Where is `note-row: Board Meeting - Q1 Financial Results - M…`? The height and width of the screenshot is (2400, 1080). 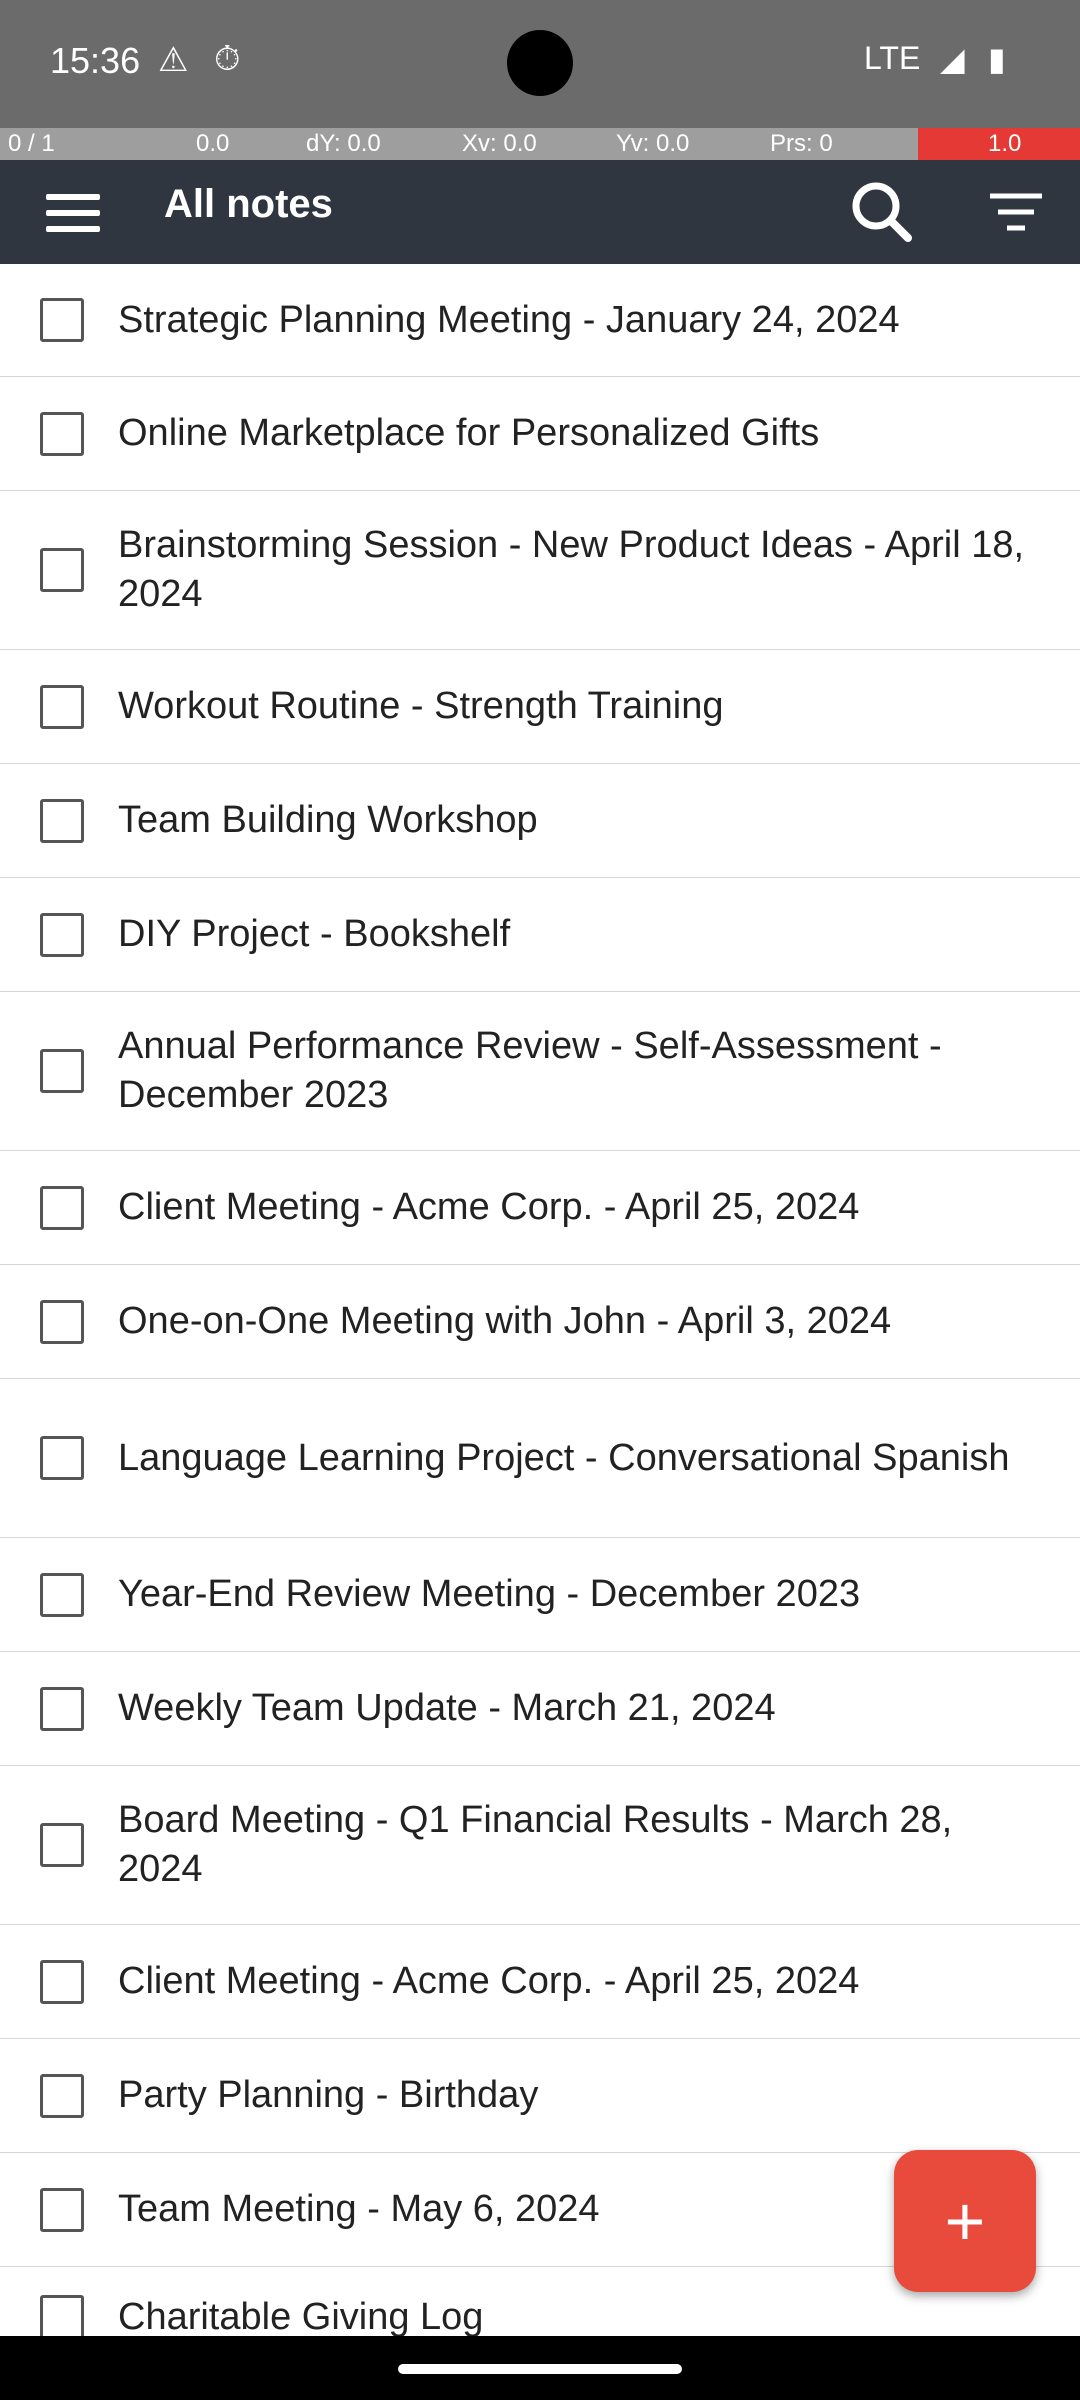
note-row: Board Meeting - Q1 Financial Results - M… is located at coordinates (540, 1845).